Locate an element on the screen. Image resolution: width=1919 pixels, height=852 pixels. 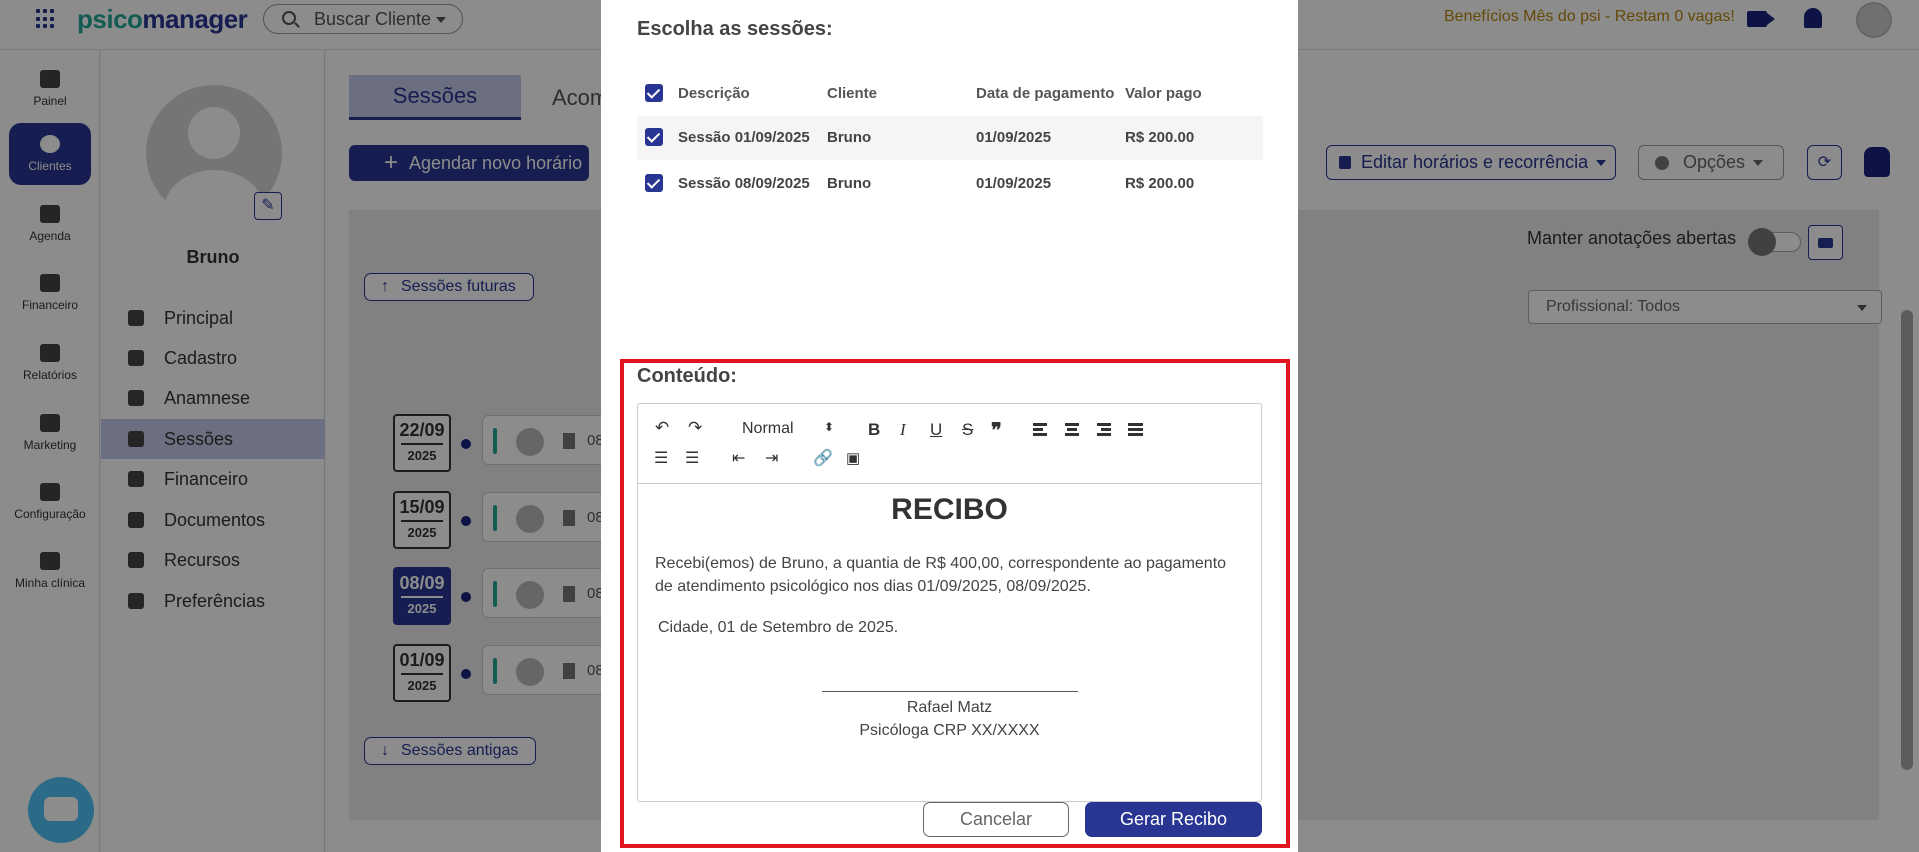
receipt-title: RECIBO is located at coordinates (949, 509).